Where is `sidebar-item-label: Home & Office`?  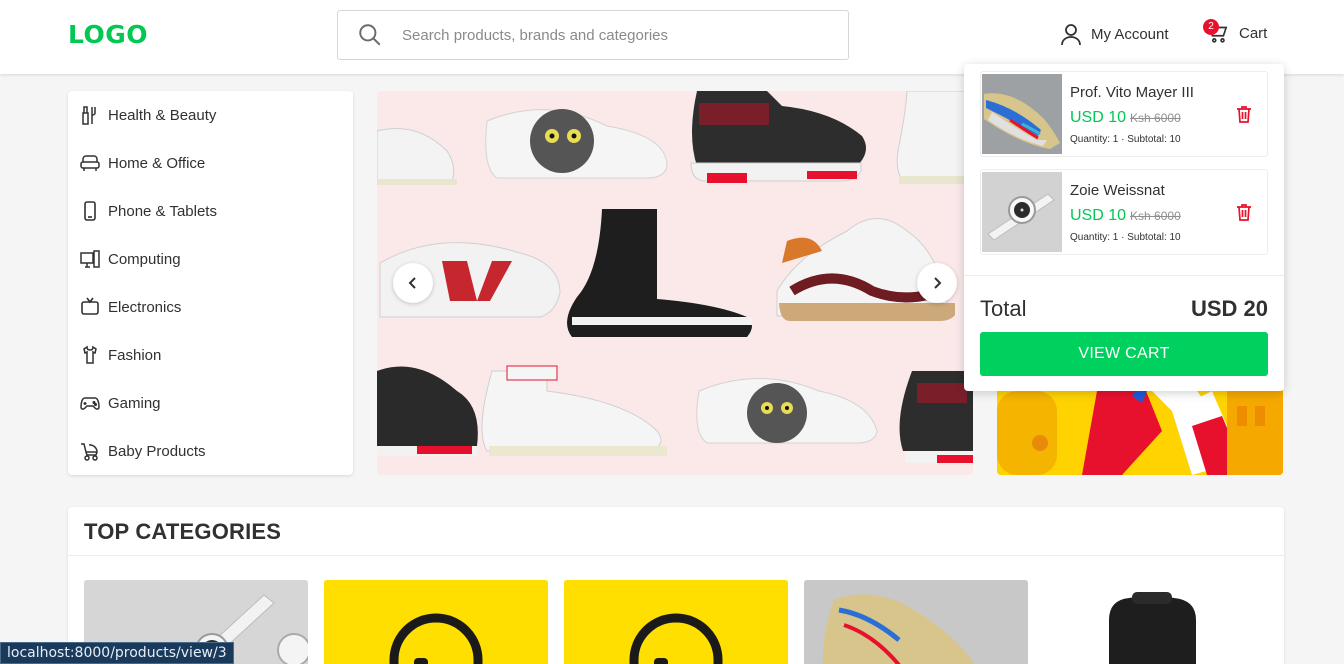
sidebar-item-label: Home & Office is located at coordinates (157, 163).